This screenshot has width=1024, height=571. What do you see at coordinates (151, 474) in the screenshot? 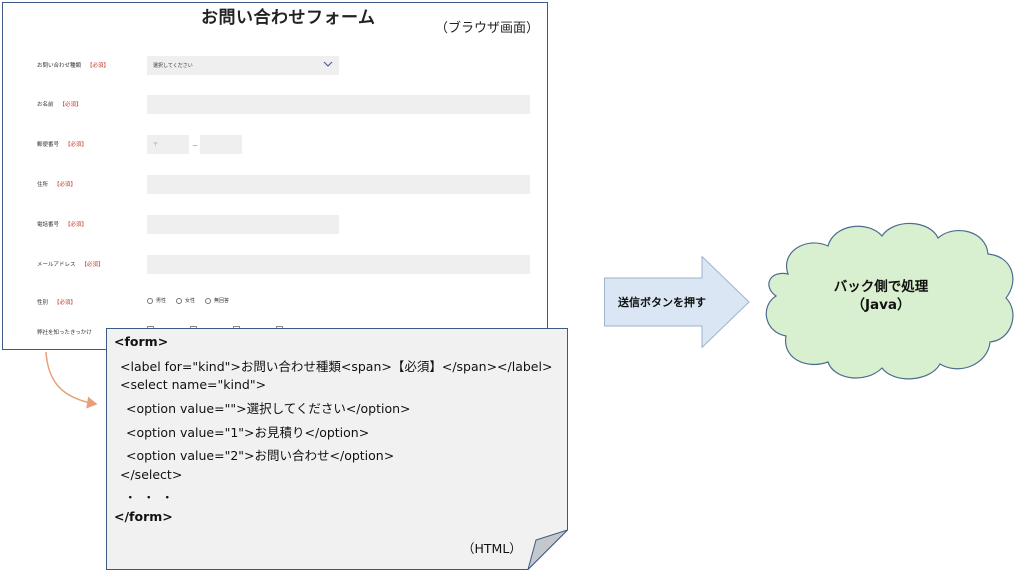
I see `code-line-select-close: </select>` at bounding box center [151, 474].